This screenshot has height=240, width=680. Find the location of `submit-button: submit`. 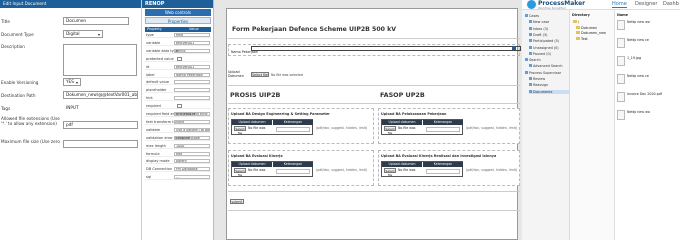

submit-button: submit is located at coordinates (237, 201).